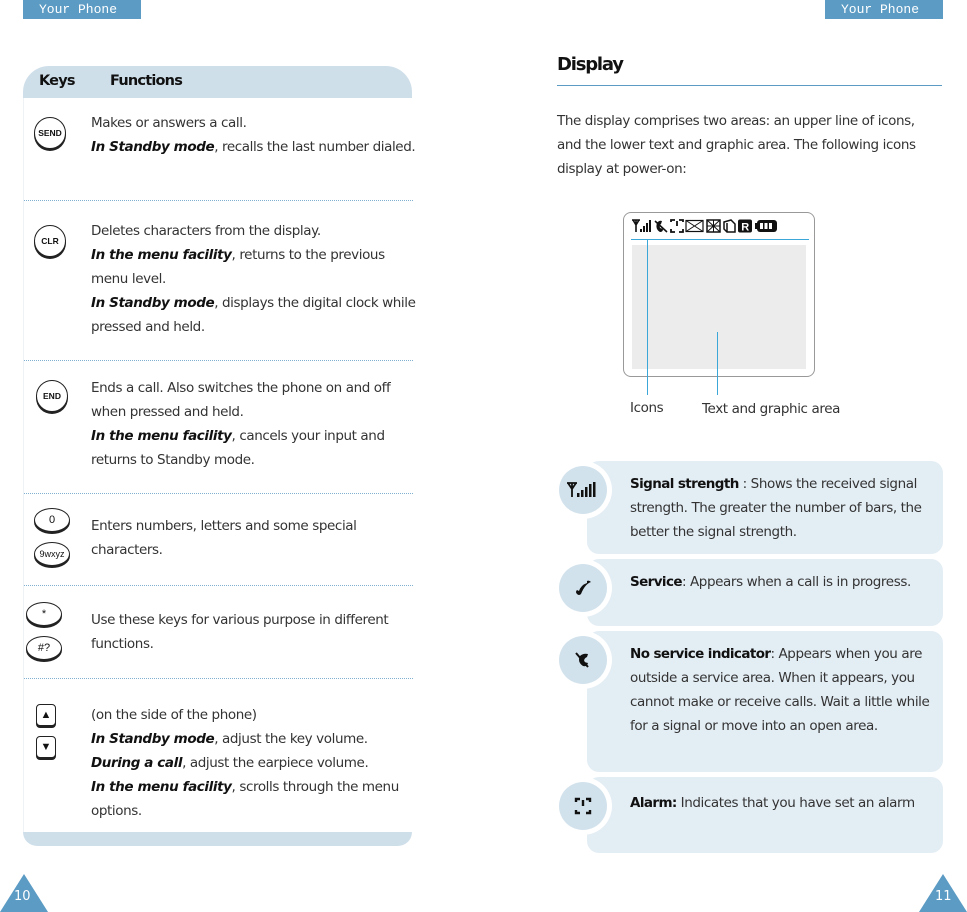 The image size is (967, 912). What do you see at coordinates (50, 133) in the screenshot?
I see `send-key-icon: SEND` at bounding box center [50, 133].